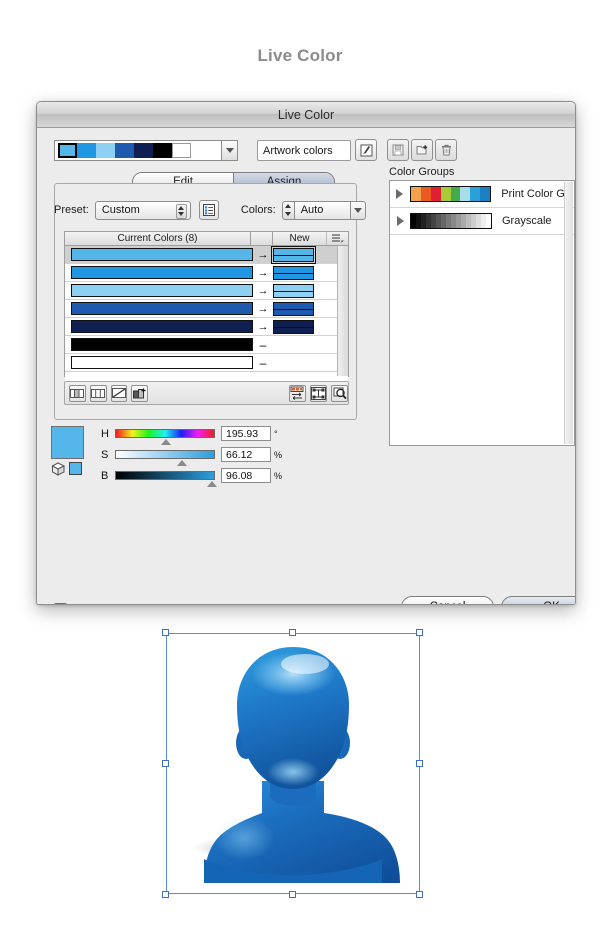 The height and width of the screenshot is (926, 600). I want to click on new-color-group-button, so click(422, 150).